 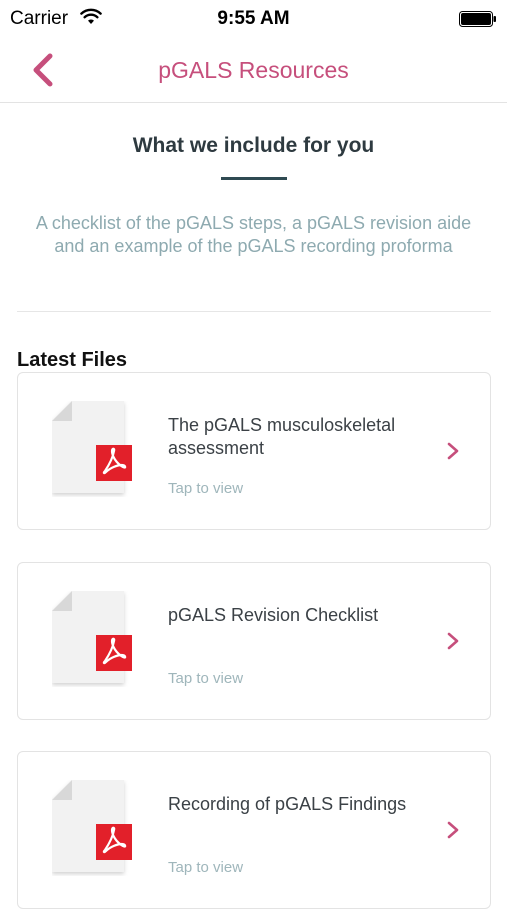 I want to click on file-title: Recording of pGALS Findings, so click(x=287, y=804).